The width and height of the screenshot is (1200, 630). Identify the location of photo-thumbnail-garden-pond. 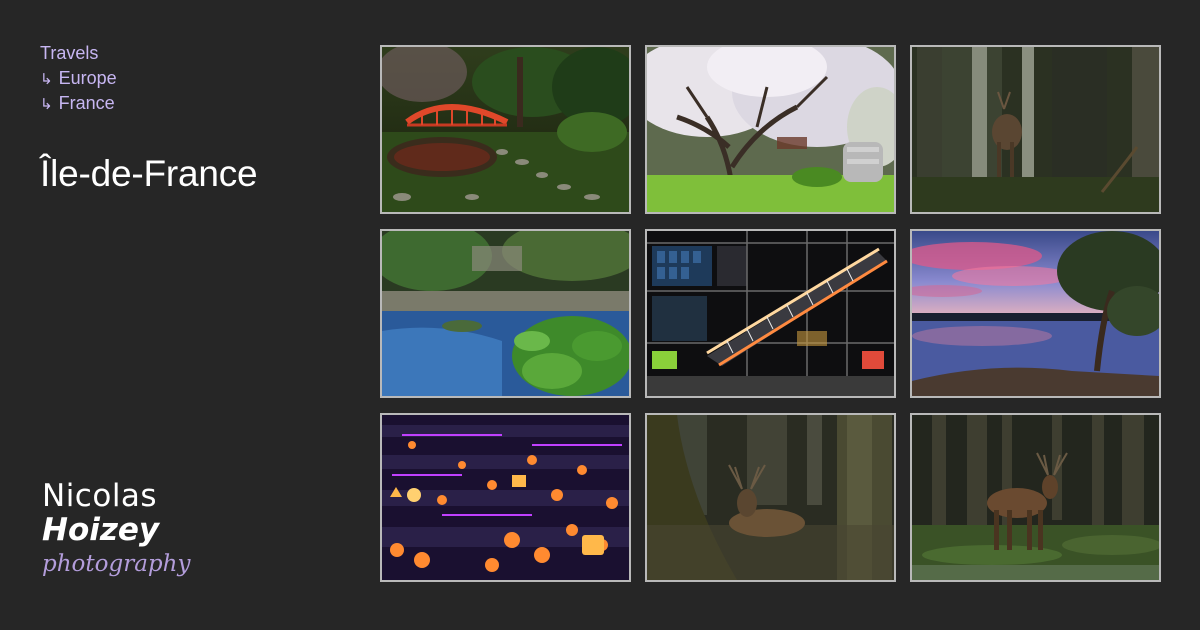
(505, 313).